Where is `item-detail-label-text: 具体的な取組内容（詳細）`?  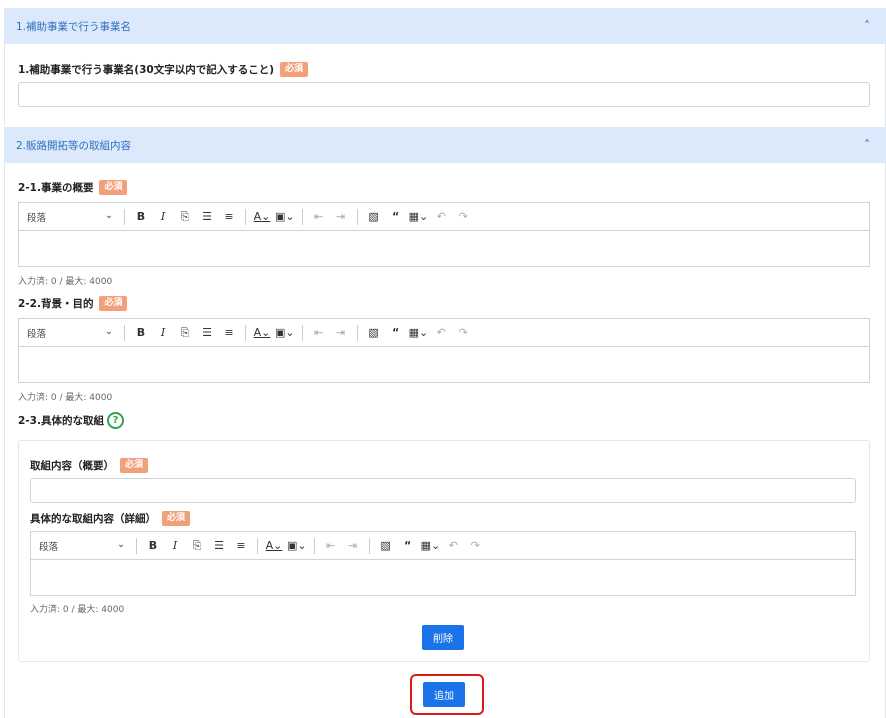 item-detail-label-text: 具体的な取組内容（詳細） is located at coordinates (93, 519).